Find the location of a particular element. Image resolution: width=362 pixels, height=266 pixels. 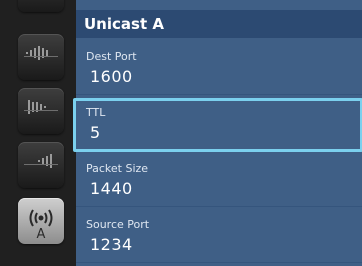

dest-port-label: Dest Port is located at coordinates (111, 56).